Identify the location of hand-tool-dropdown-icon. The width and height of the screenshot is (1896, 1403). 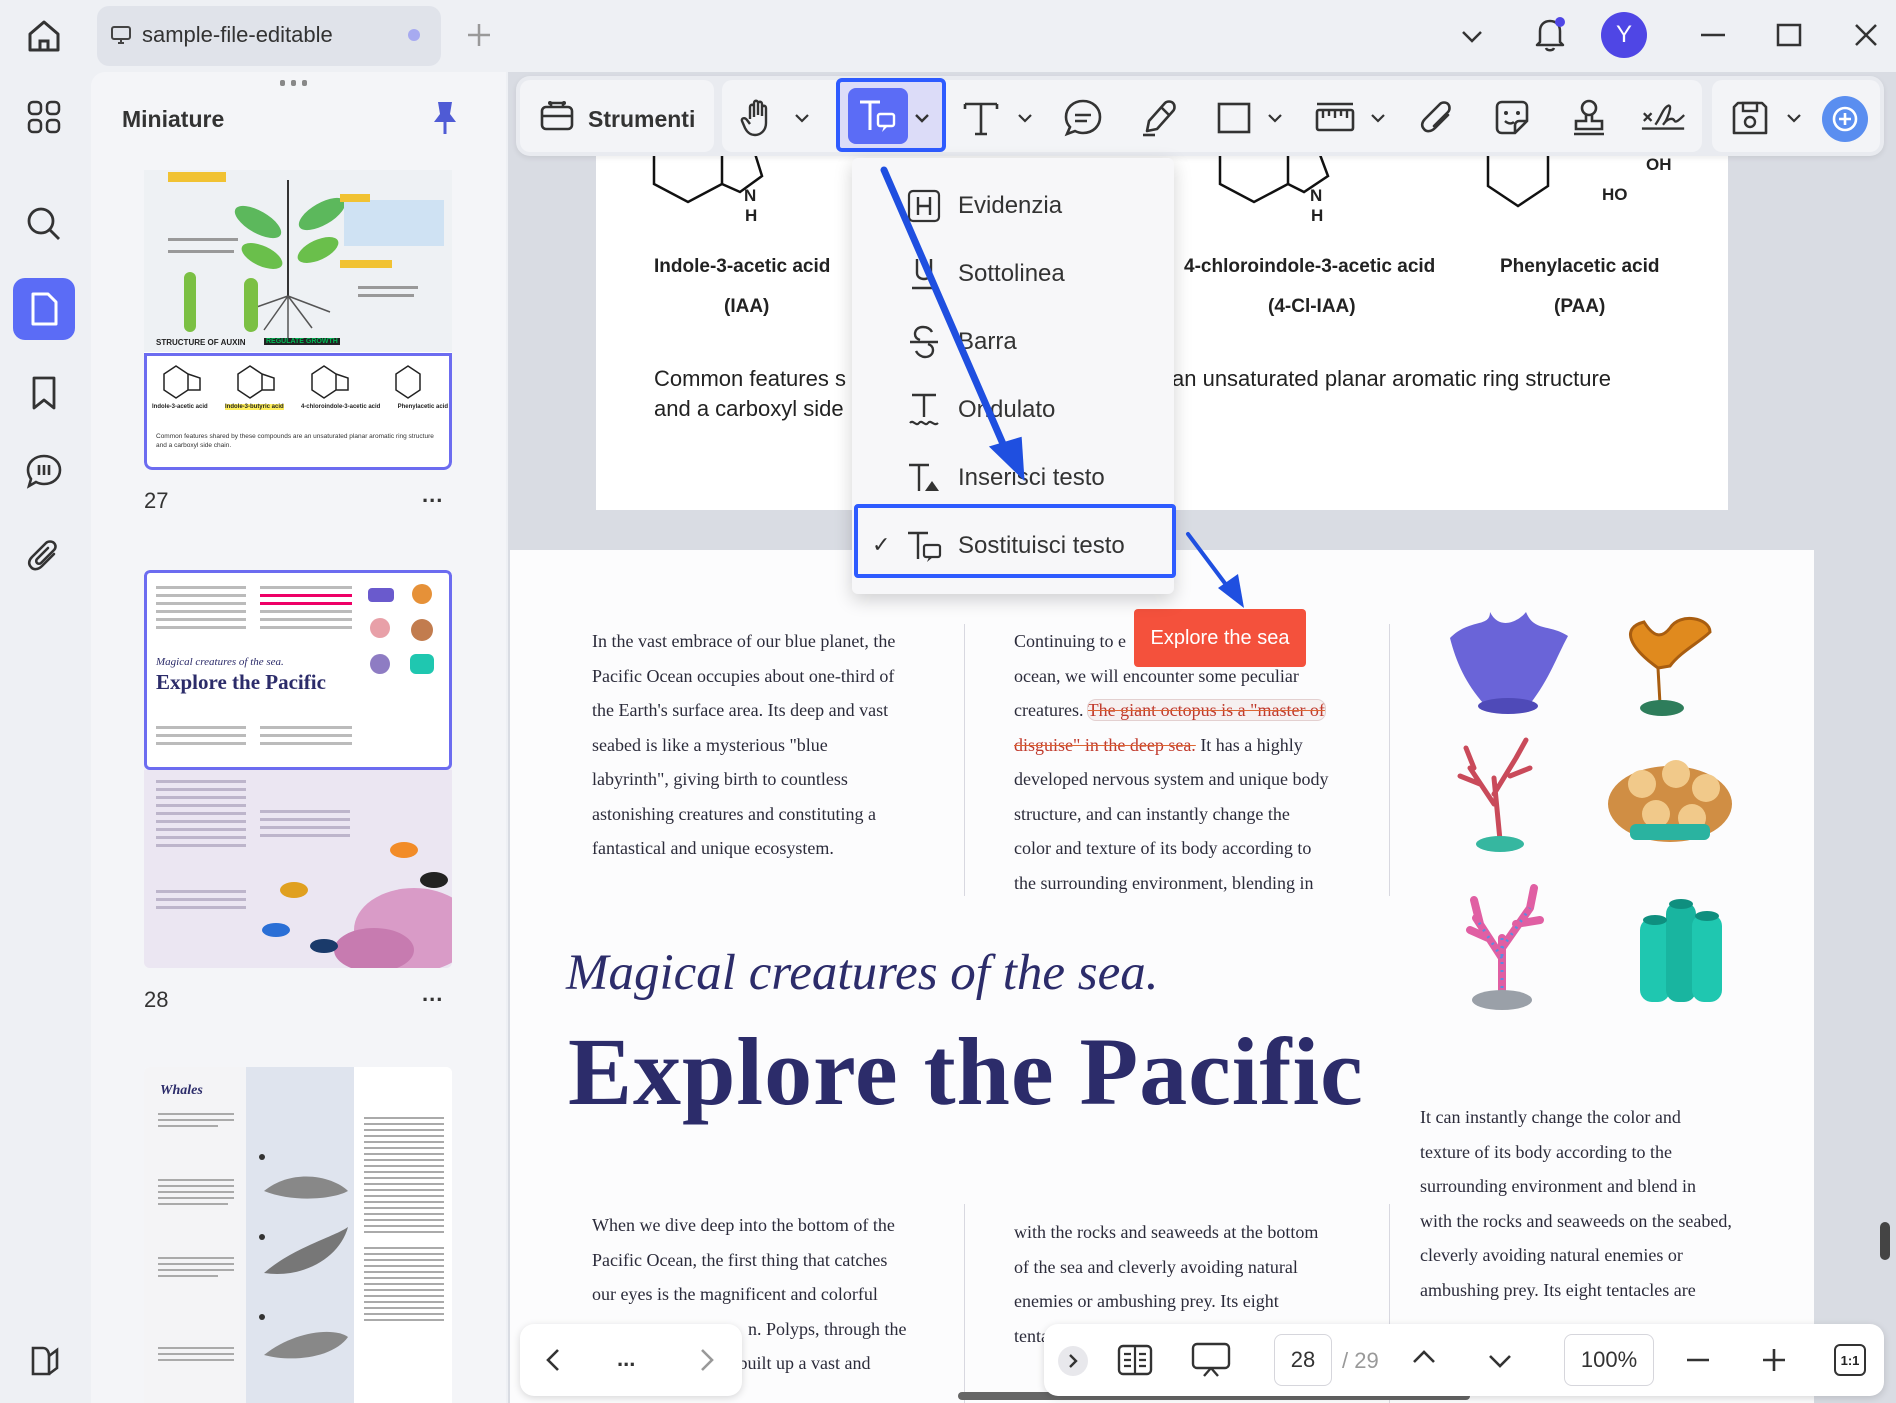
(802, 118).